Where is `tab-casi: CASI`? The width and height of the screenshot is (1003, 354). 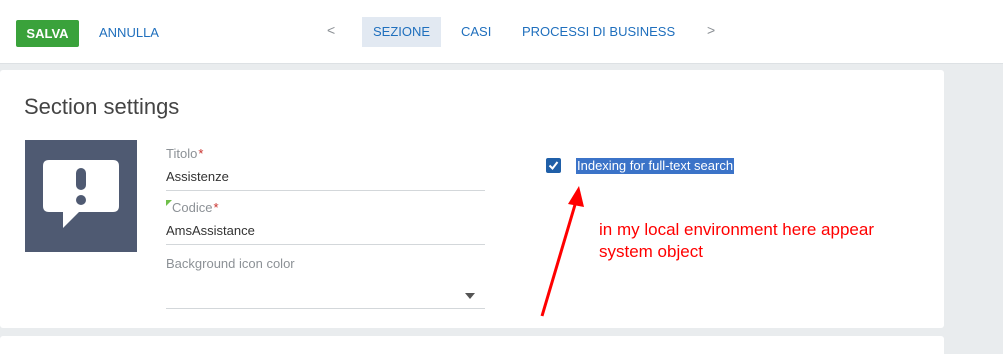 tab-casi: CASI is located at coordinates (476, 32).